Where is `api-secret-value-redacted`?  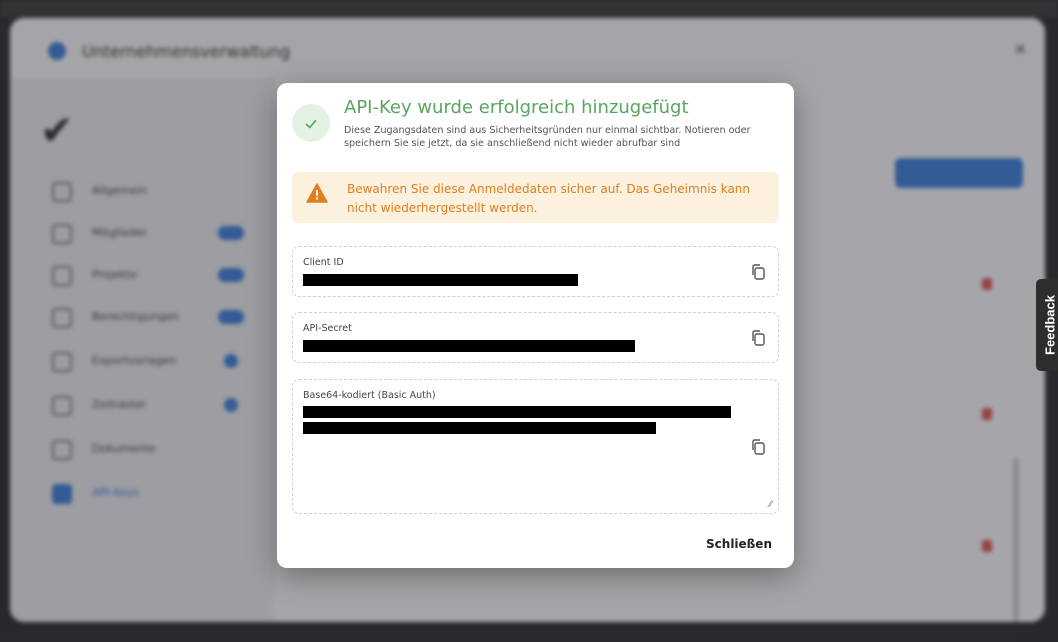
api-secret-value-redacted is located at coordinates (469, 346).